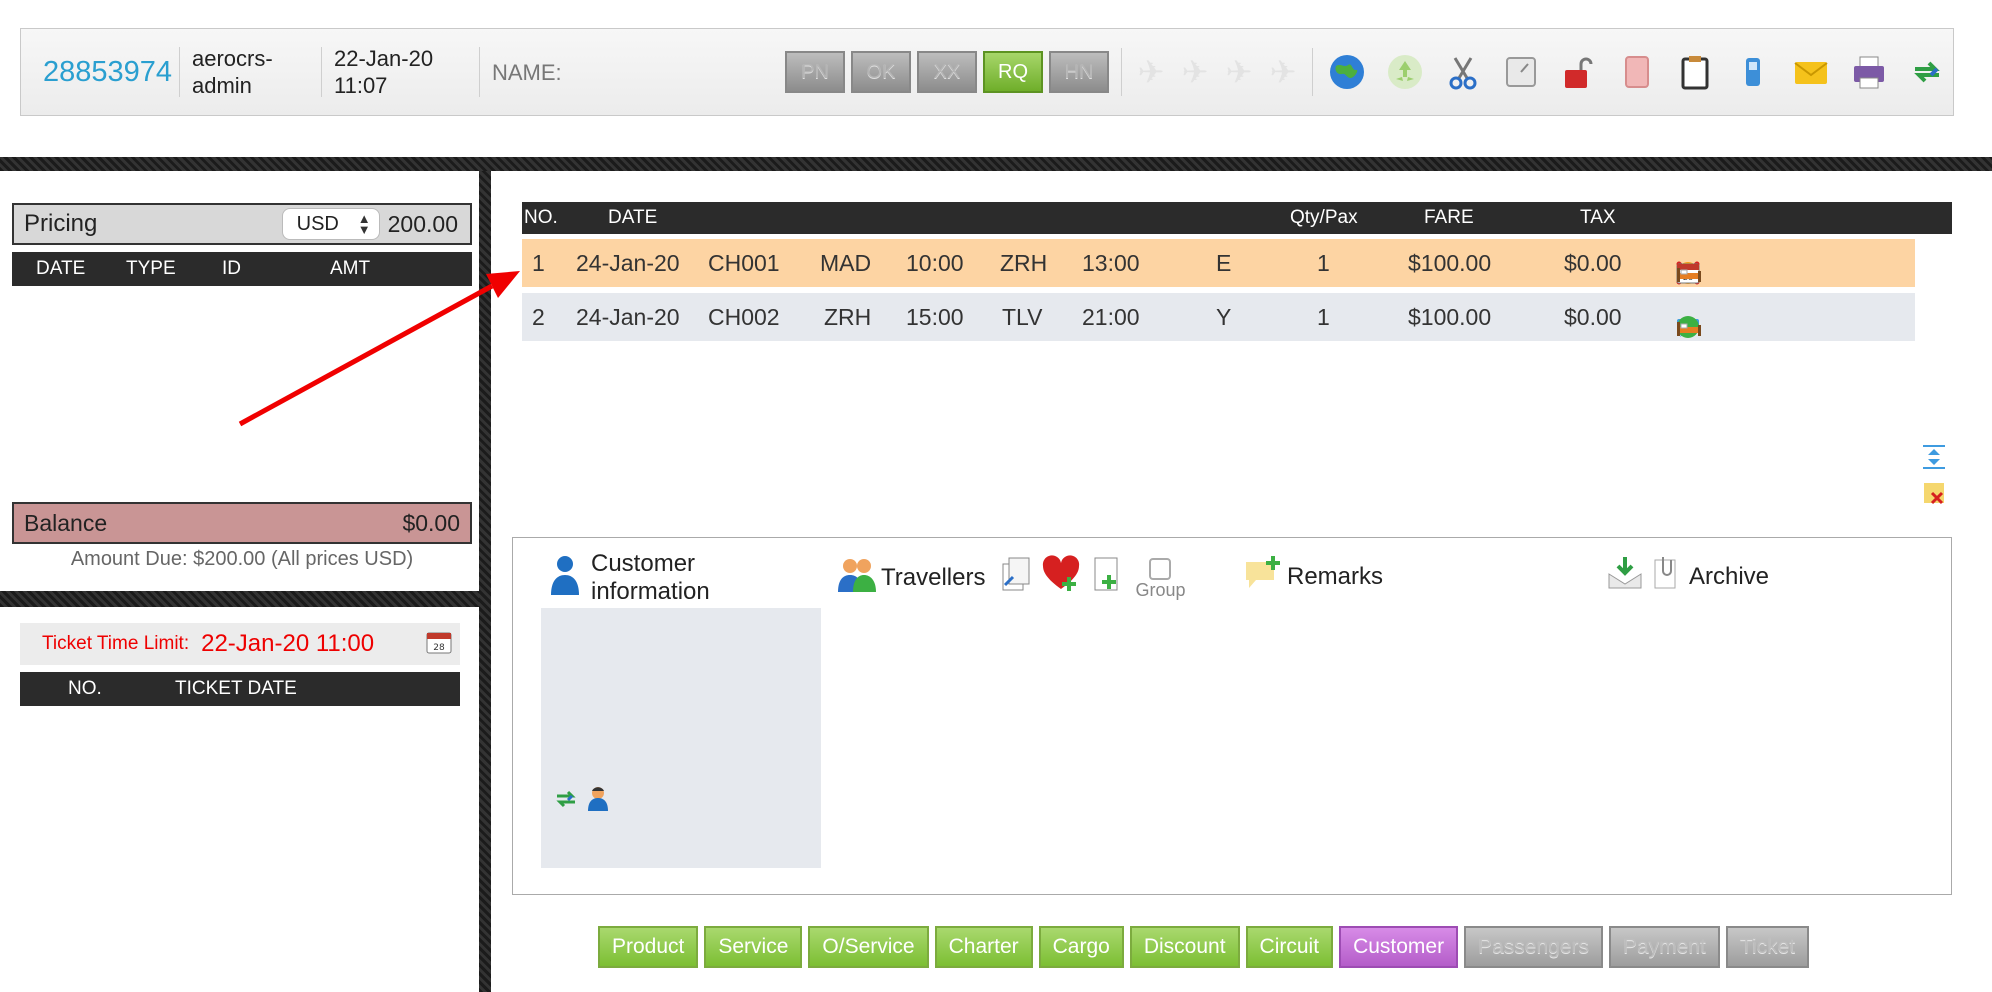 This screenshot has height=992, width=1992. I want to click on user-icon, so click(565, 578).